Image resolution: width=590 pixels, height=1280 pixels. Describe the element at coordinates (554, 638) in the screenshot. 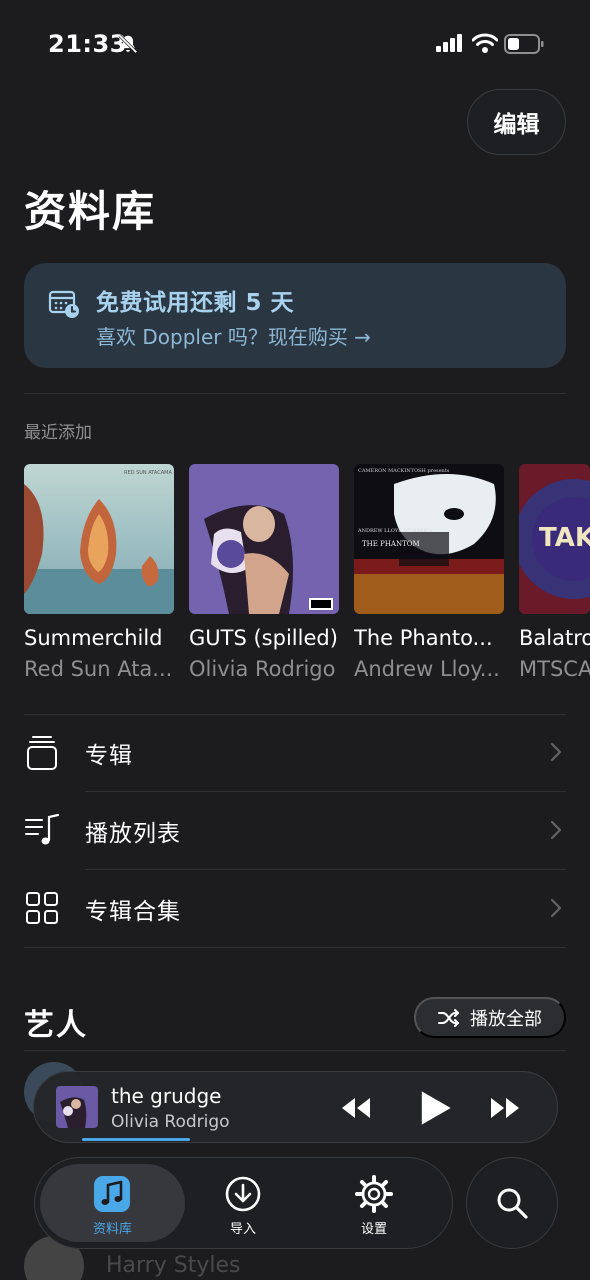

I see `album-title: Balatro` at that location.